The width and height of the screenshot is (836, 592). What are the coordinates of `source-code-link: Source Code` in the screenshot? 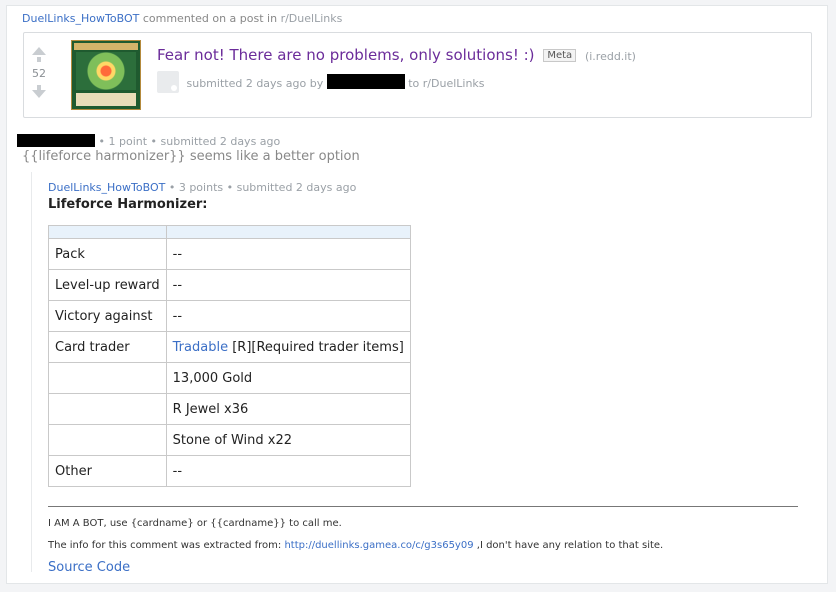 It's located at (89, 567).